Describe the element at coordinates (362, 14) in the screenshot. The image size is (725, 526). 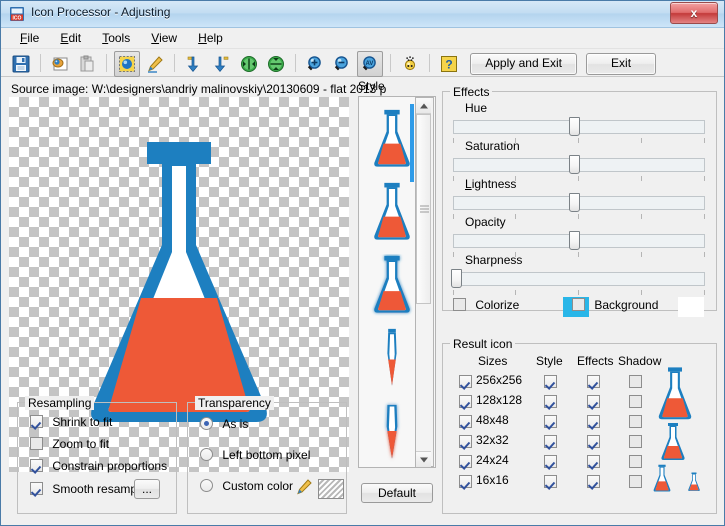
I see `title-bar: ICO Icon Processor - Adjusting x` at that location.